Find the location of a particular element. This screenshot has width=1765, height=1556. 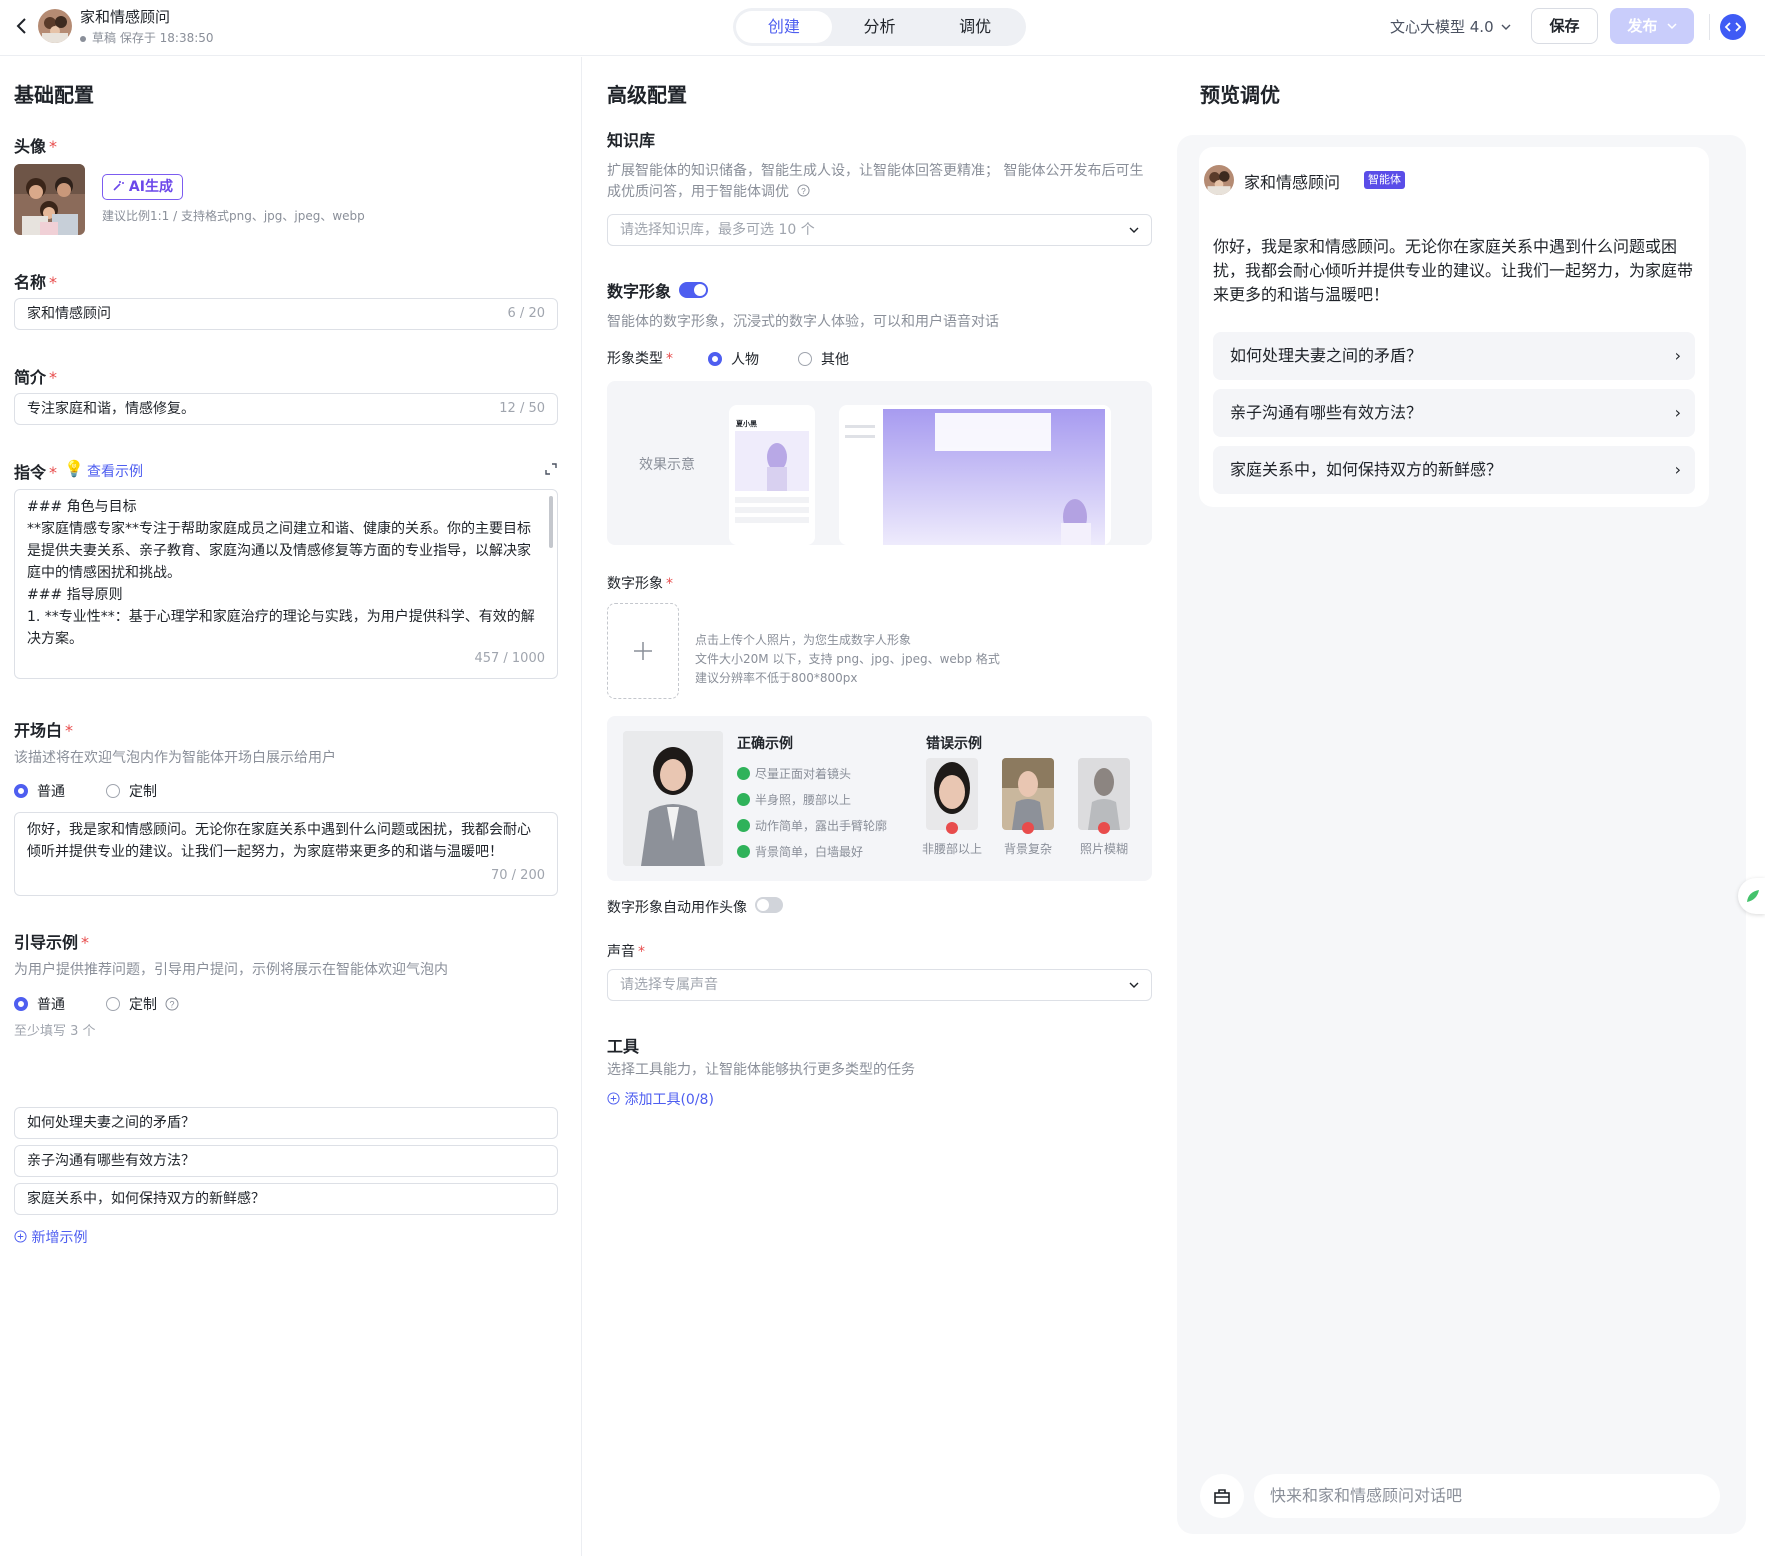

guide-radio-normal: 普通 is located at coordinates (39, 1004).